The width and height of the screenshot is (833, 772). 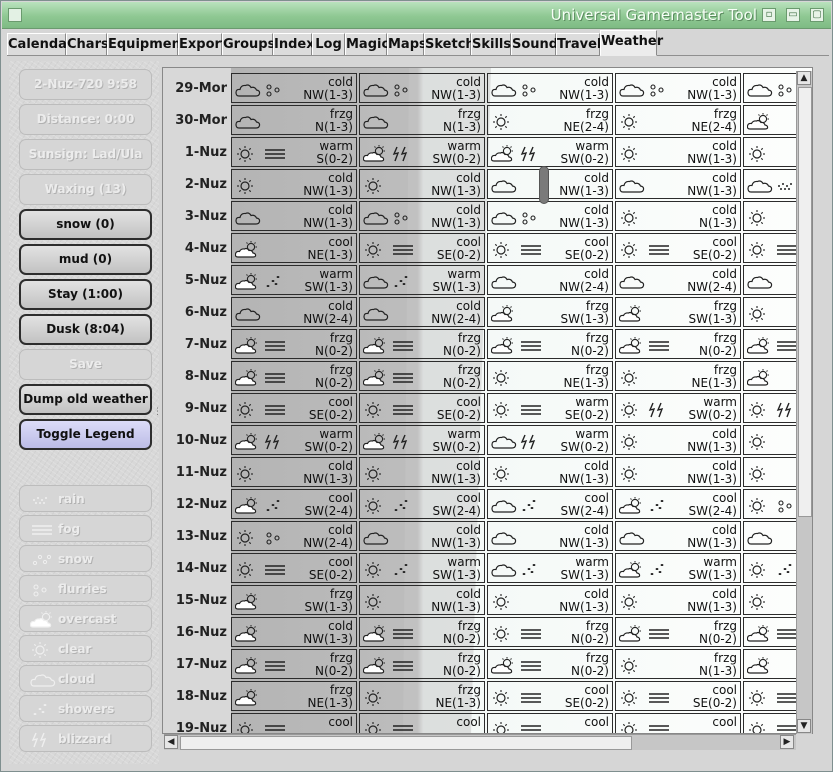 What do you see at coordinates (147, 44) in the screenshot?
I see `tab-equipment: Equipment` at bounding box center [147, 44].